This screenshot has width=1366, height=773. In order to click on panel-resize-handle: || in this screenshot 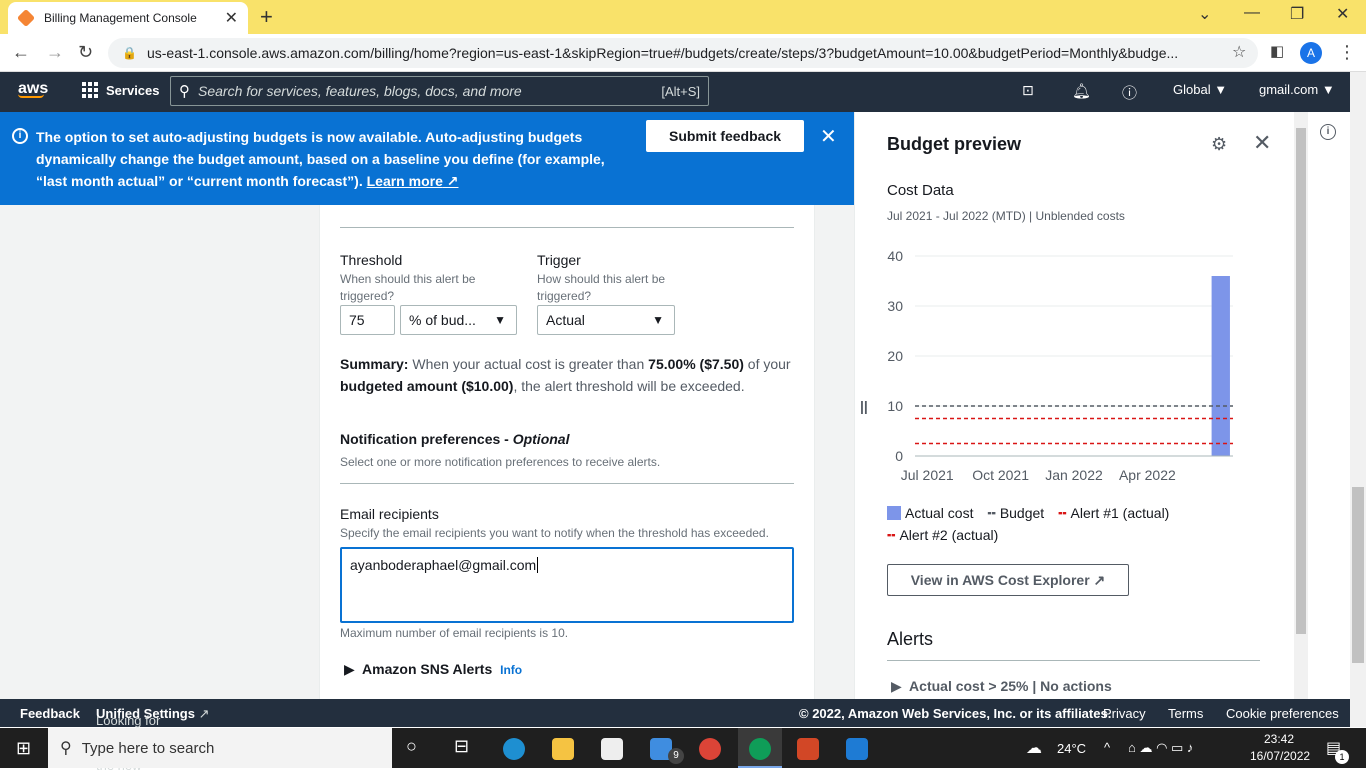, I will do `click(864, 406)`.